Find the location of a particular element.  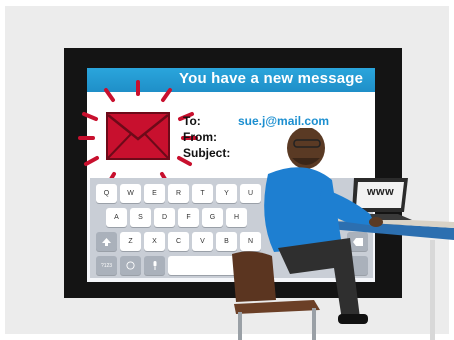

to-label: To: is located at coordinates (192, 121).